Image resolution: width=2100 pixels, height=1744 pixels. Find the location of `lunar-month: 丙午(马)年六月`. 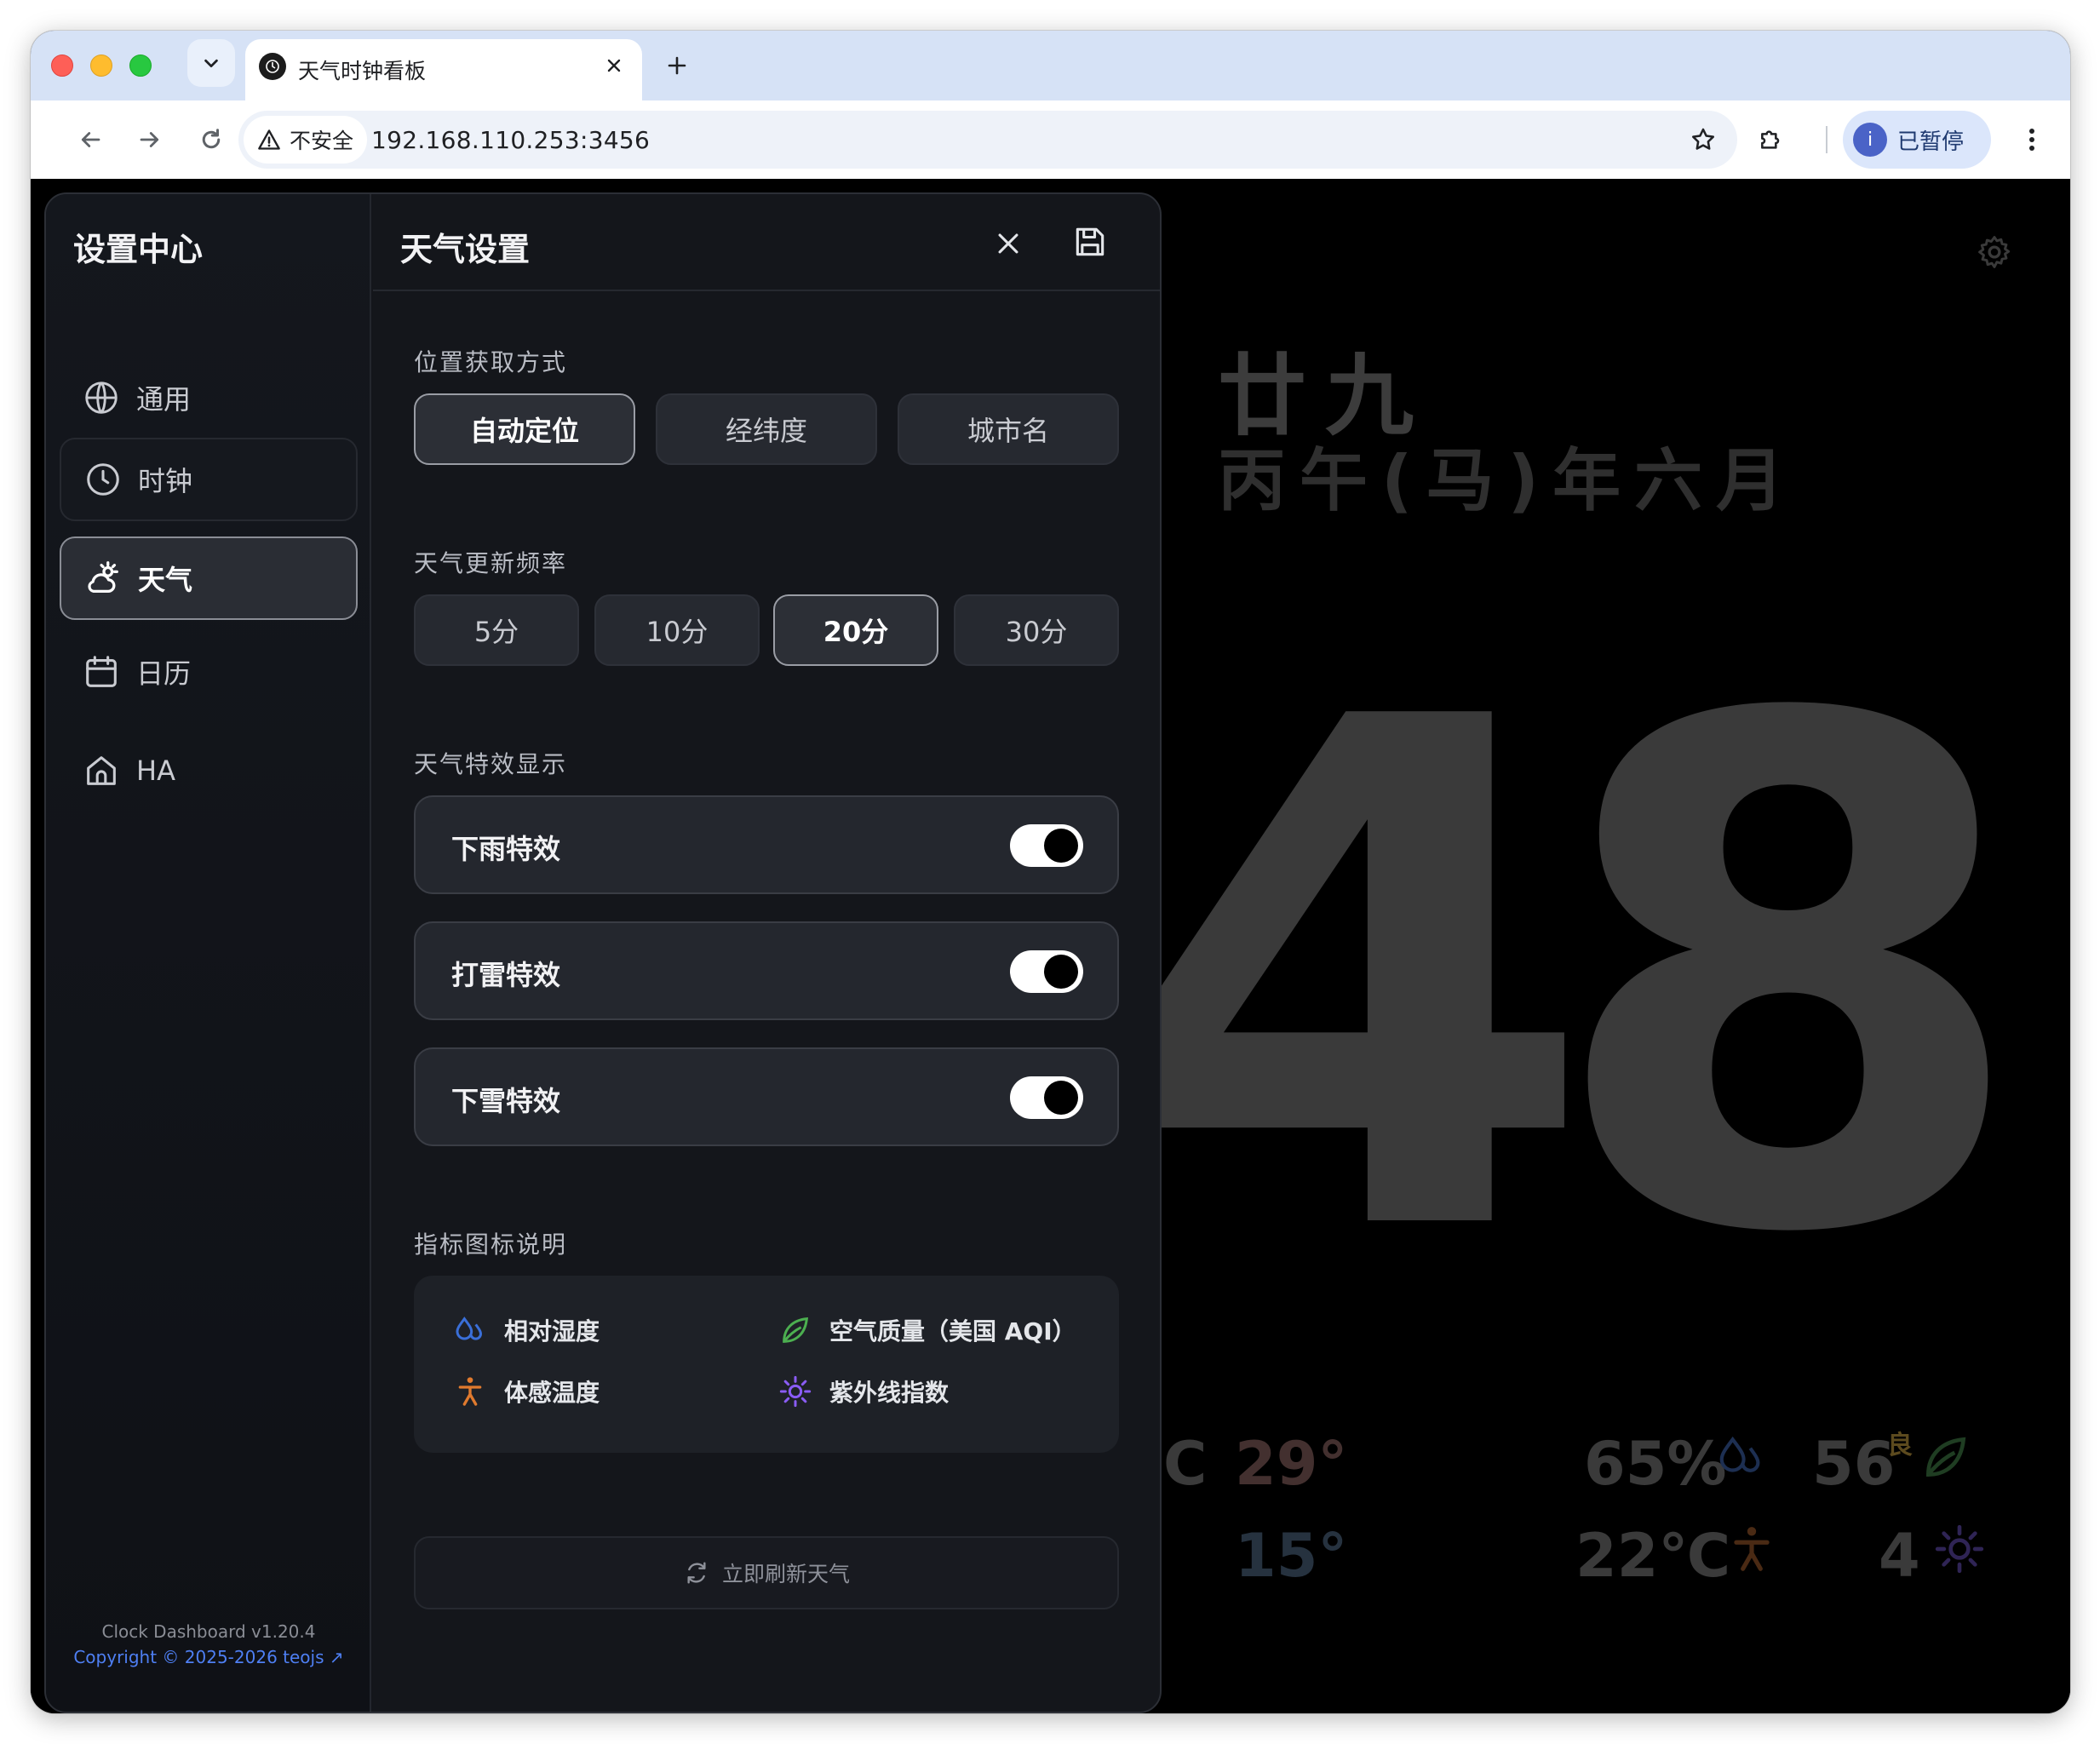

lunar-month: 丙午(马)年六月 is located at coordinates (1508, 480).